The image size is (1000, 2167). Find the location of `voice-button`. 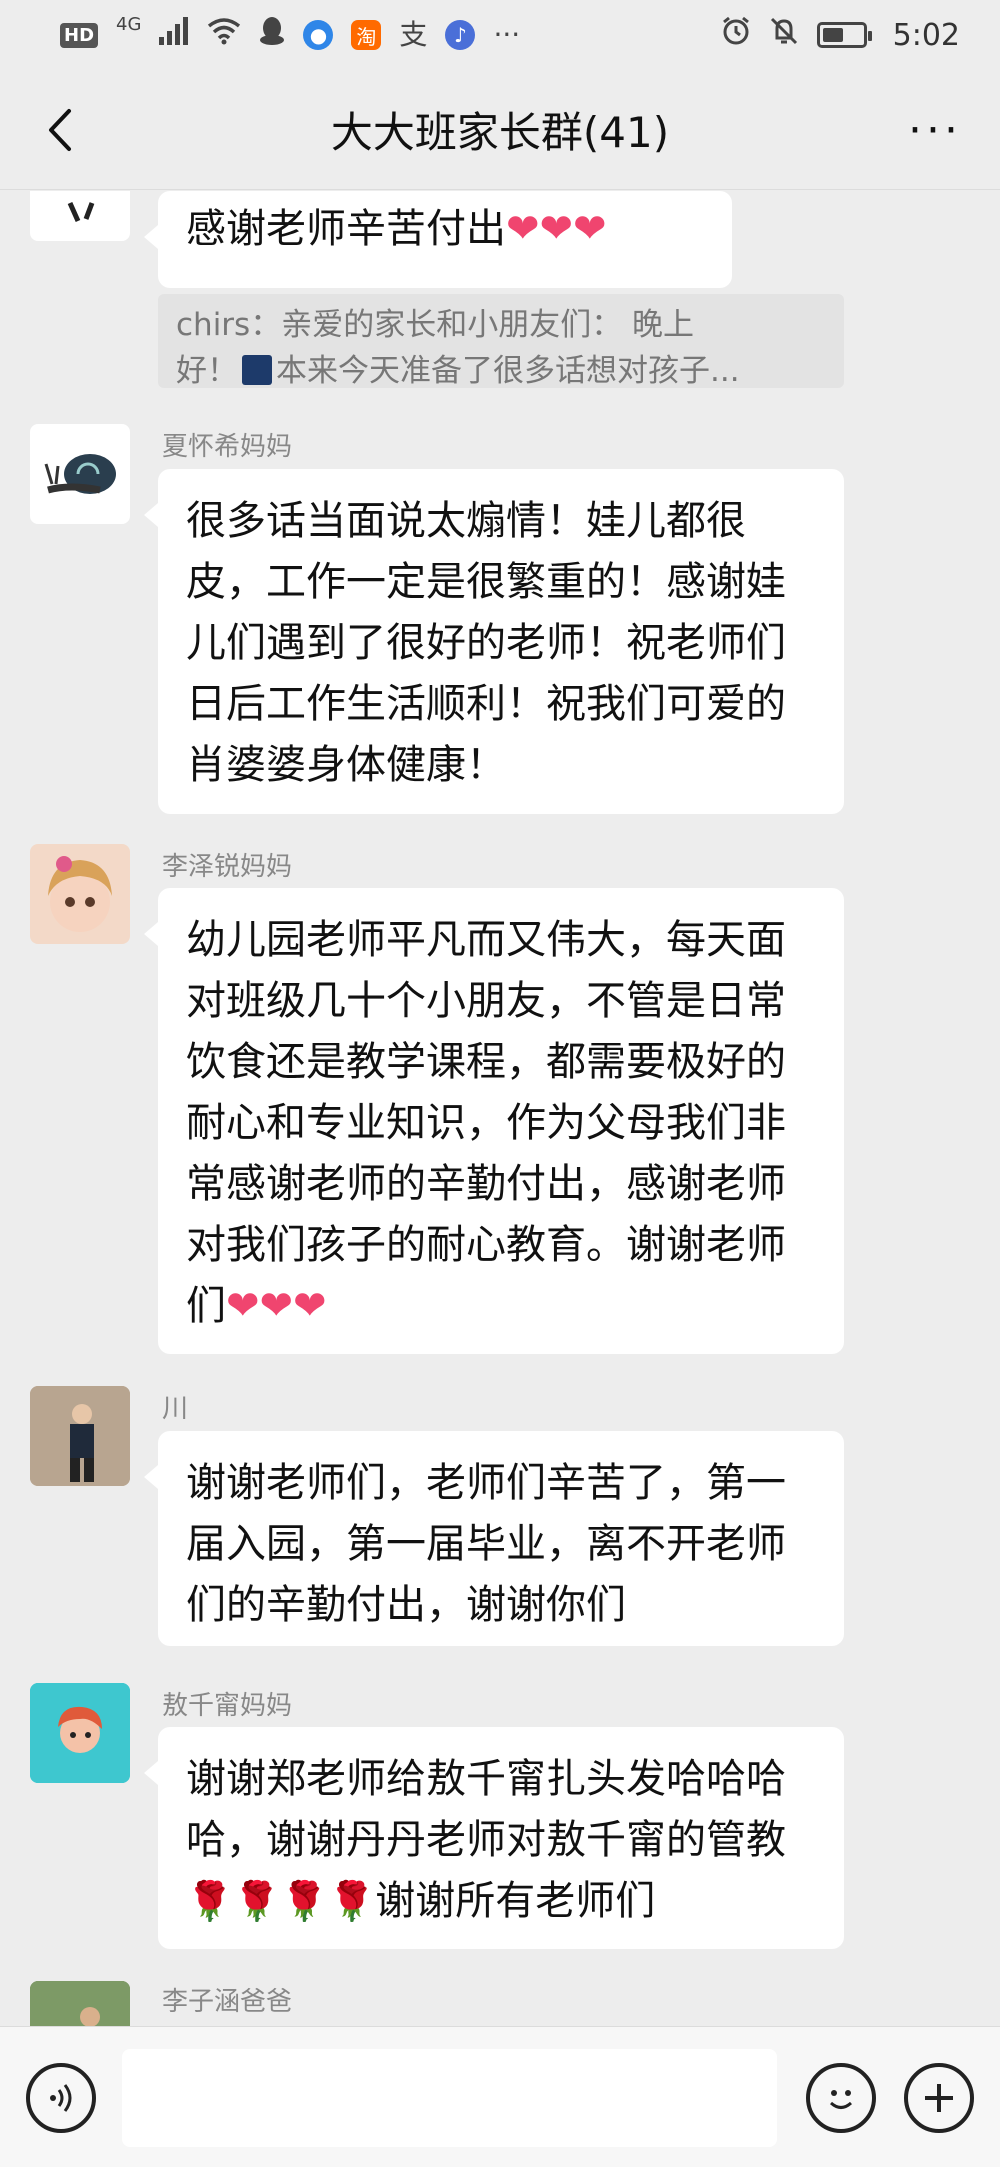

voice-button is located at coordinates (61, 2098).